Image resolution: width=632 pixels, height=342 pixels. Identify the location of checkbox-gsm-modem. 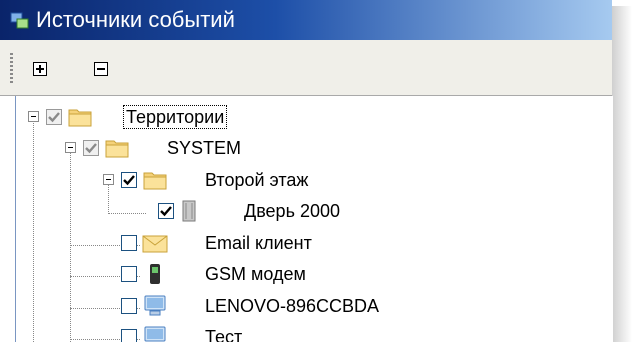
(129, 274).